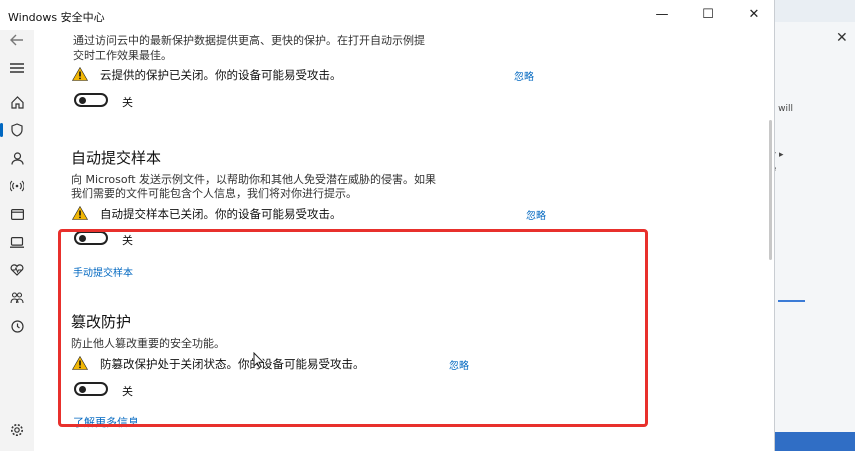 Image resolution: width=855 pixels, height=451 pixels. I want to click on scrollbar, so click(770, 190).